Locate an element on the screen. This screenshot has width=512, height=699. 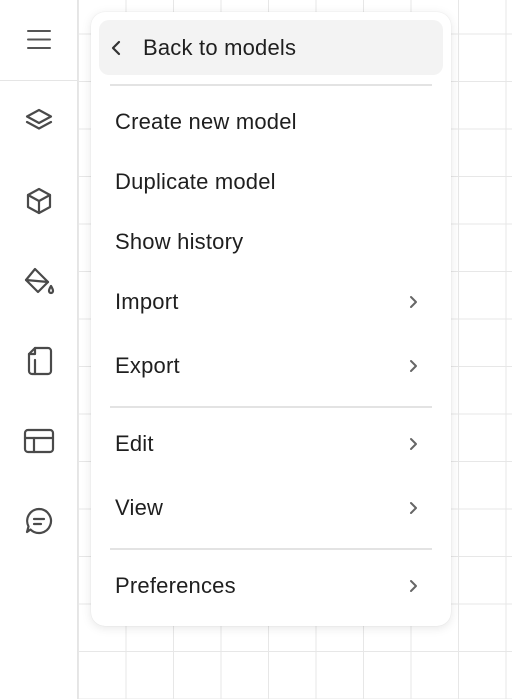
chevron-left-icon is located at coordinates (117, 48).